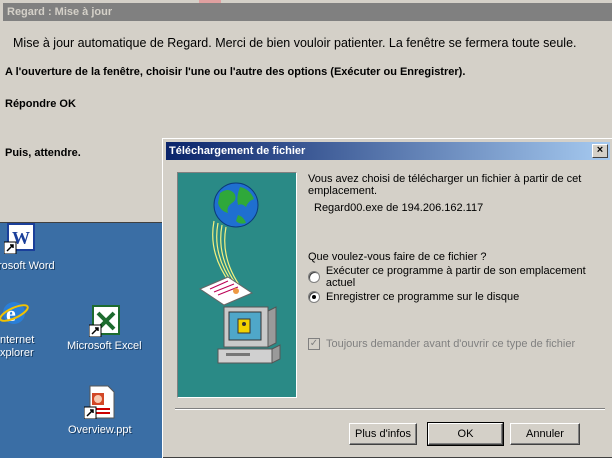  I want to click on desktop-icon-label: nternet xplorer, so click(17, 346).